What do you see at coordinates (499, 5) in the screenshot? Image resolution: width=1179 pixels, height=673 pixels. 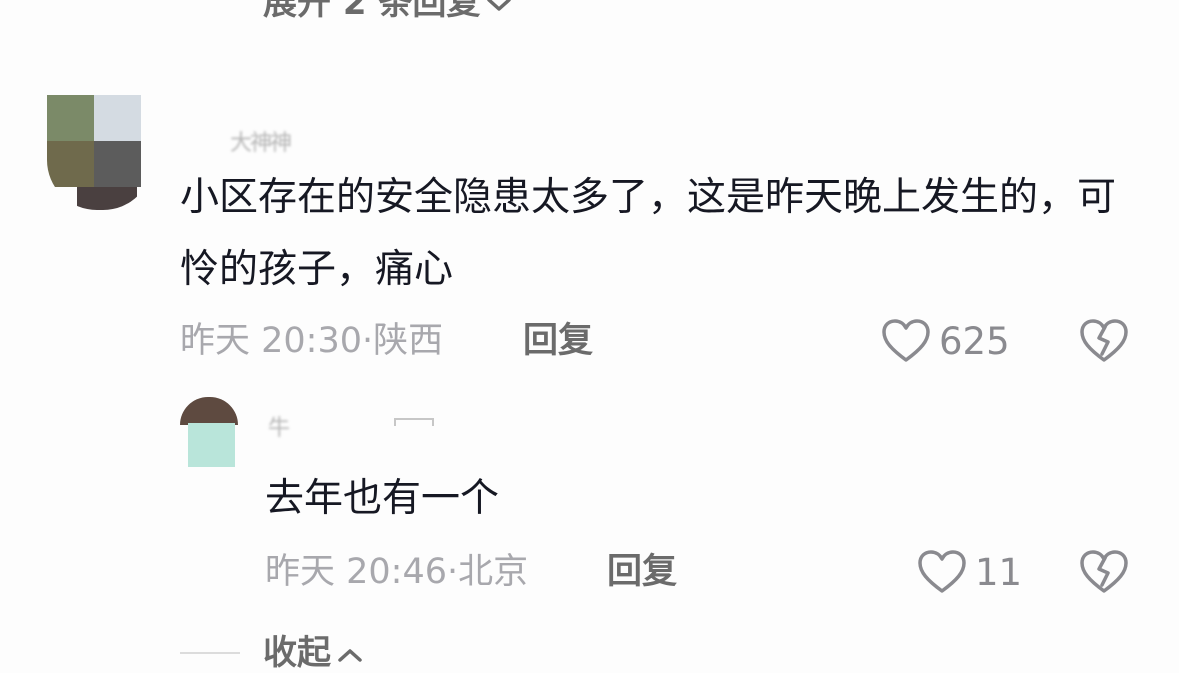 I see `chevron-down-icon` at bounding box center [499, 5].